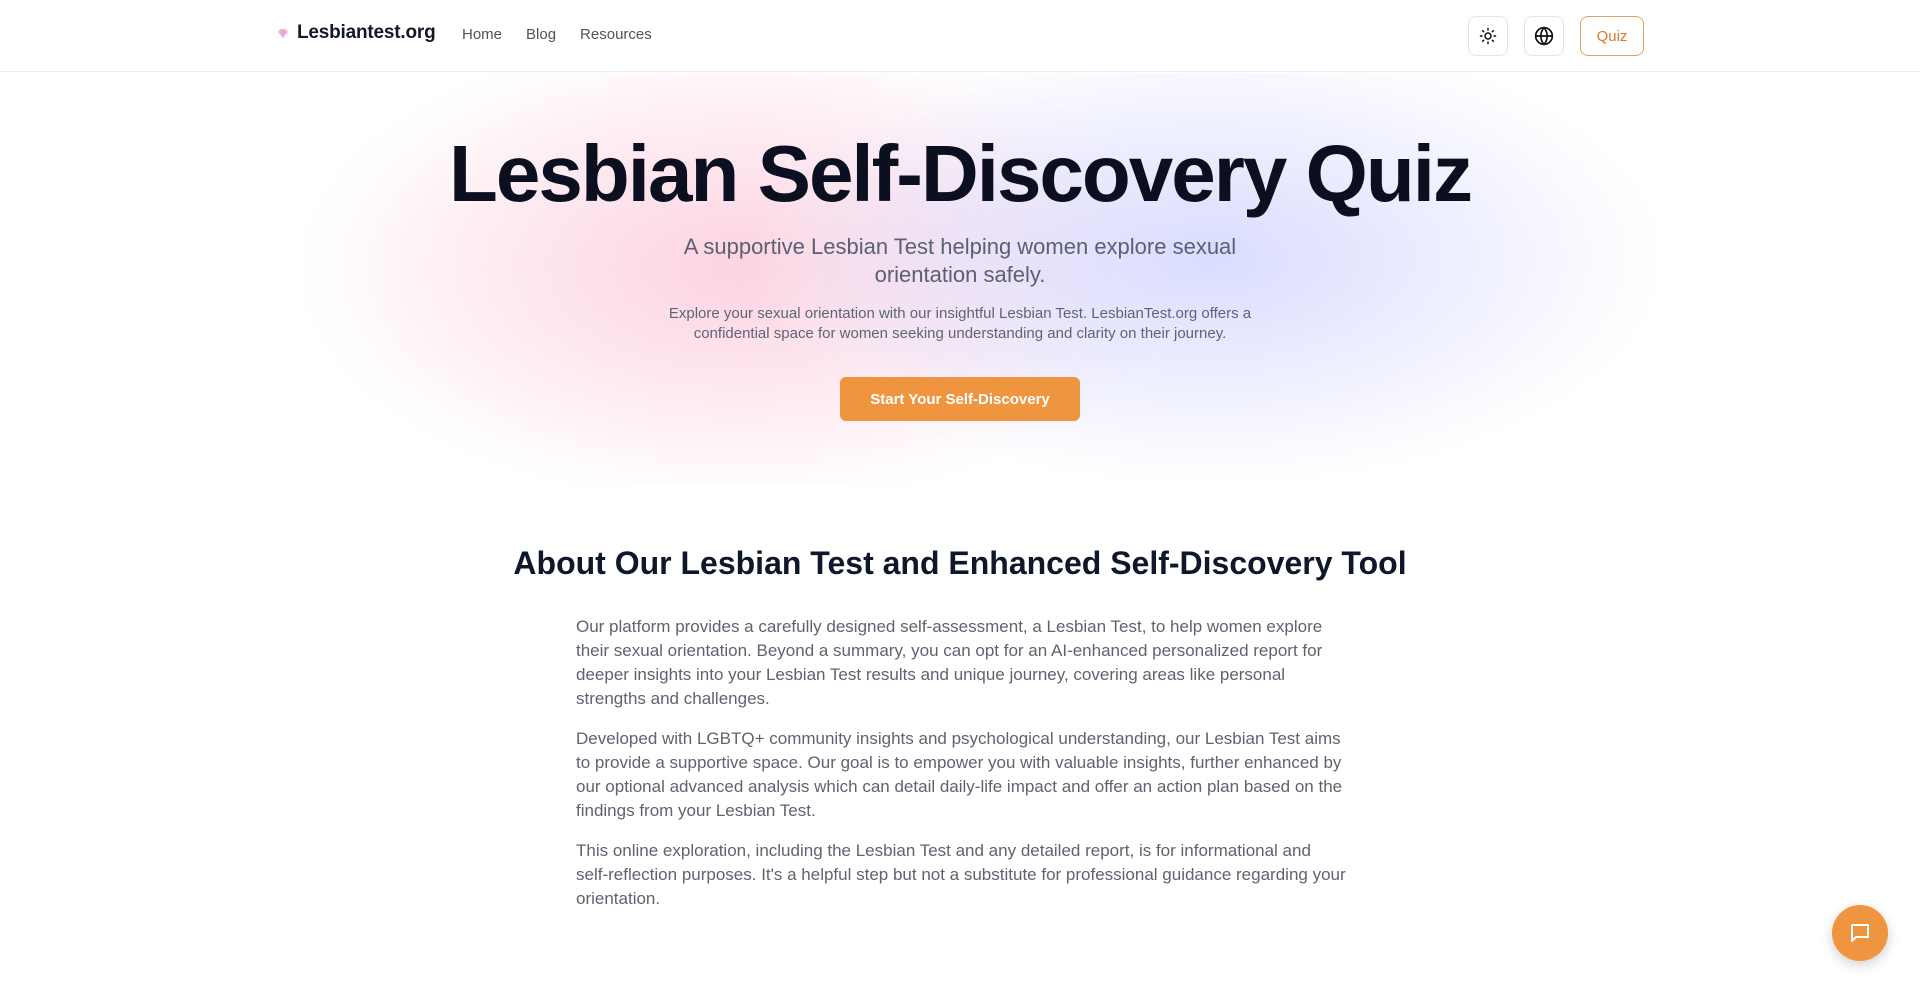  What do you see at coordinates (366, 32) in the screenshot?
I see `brand-name: Lesbiantest.org` at bounding box center [366, 32].